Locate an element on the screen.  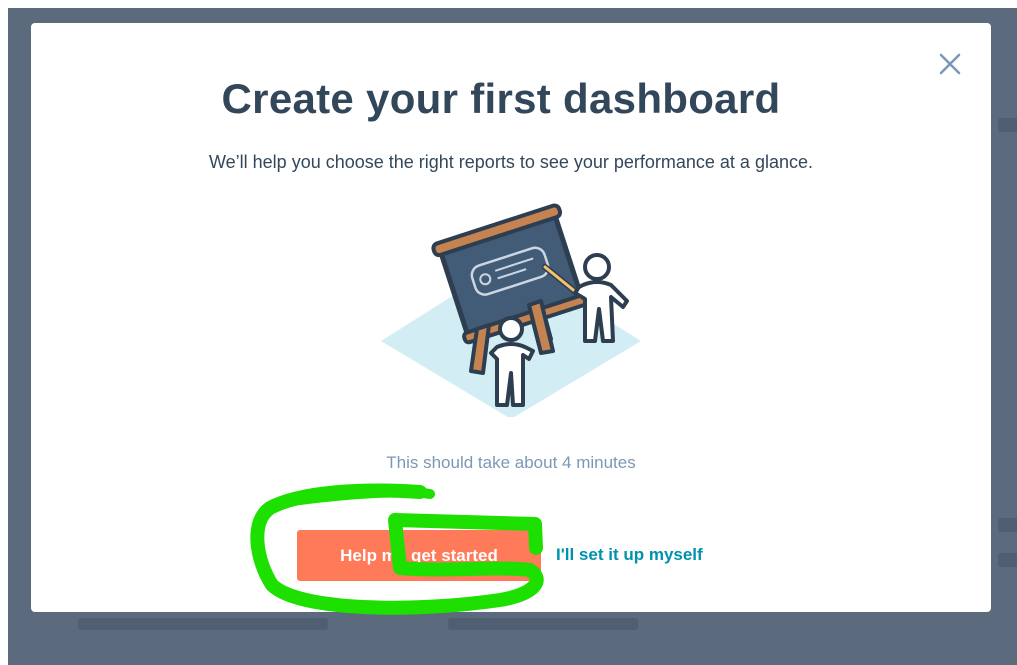
help-me-get-started-button: Help me get started is located at coordinates (419, 555).